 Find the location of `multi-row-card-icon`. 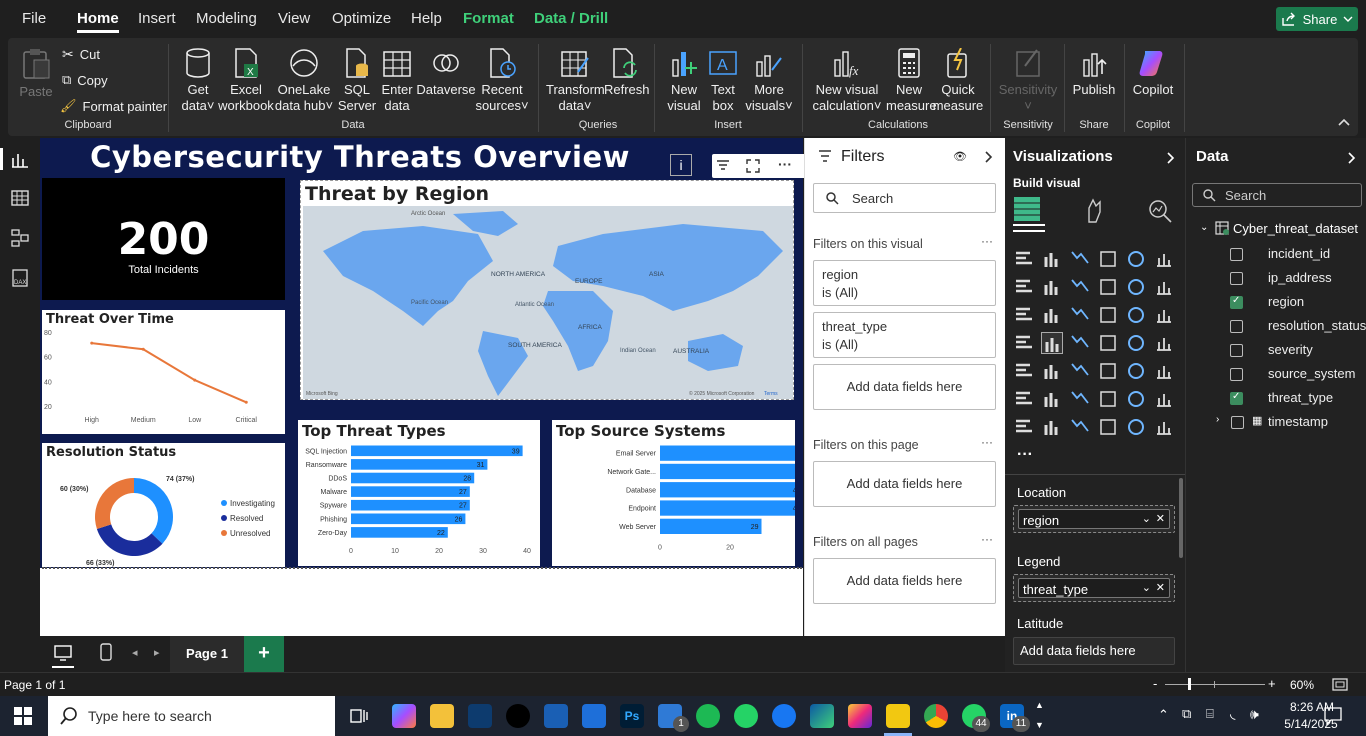

multi-row-card-icon is located at coordinates (1108, 427).